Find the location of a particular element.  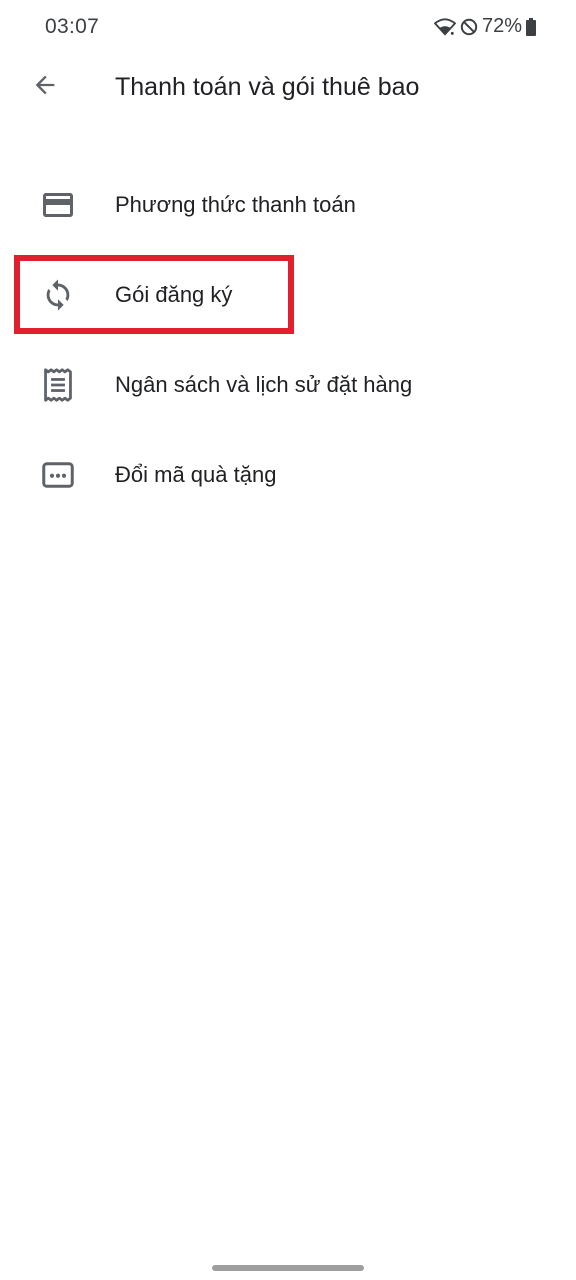

status-icons: 72% is located at coordinates (484, 26).